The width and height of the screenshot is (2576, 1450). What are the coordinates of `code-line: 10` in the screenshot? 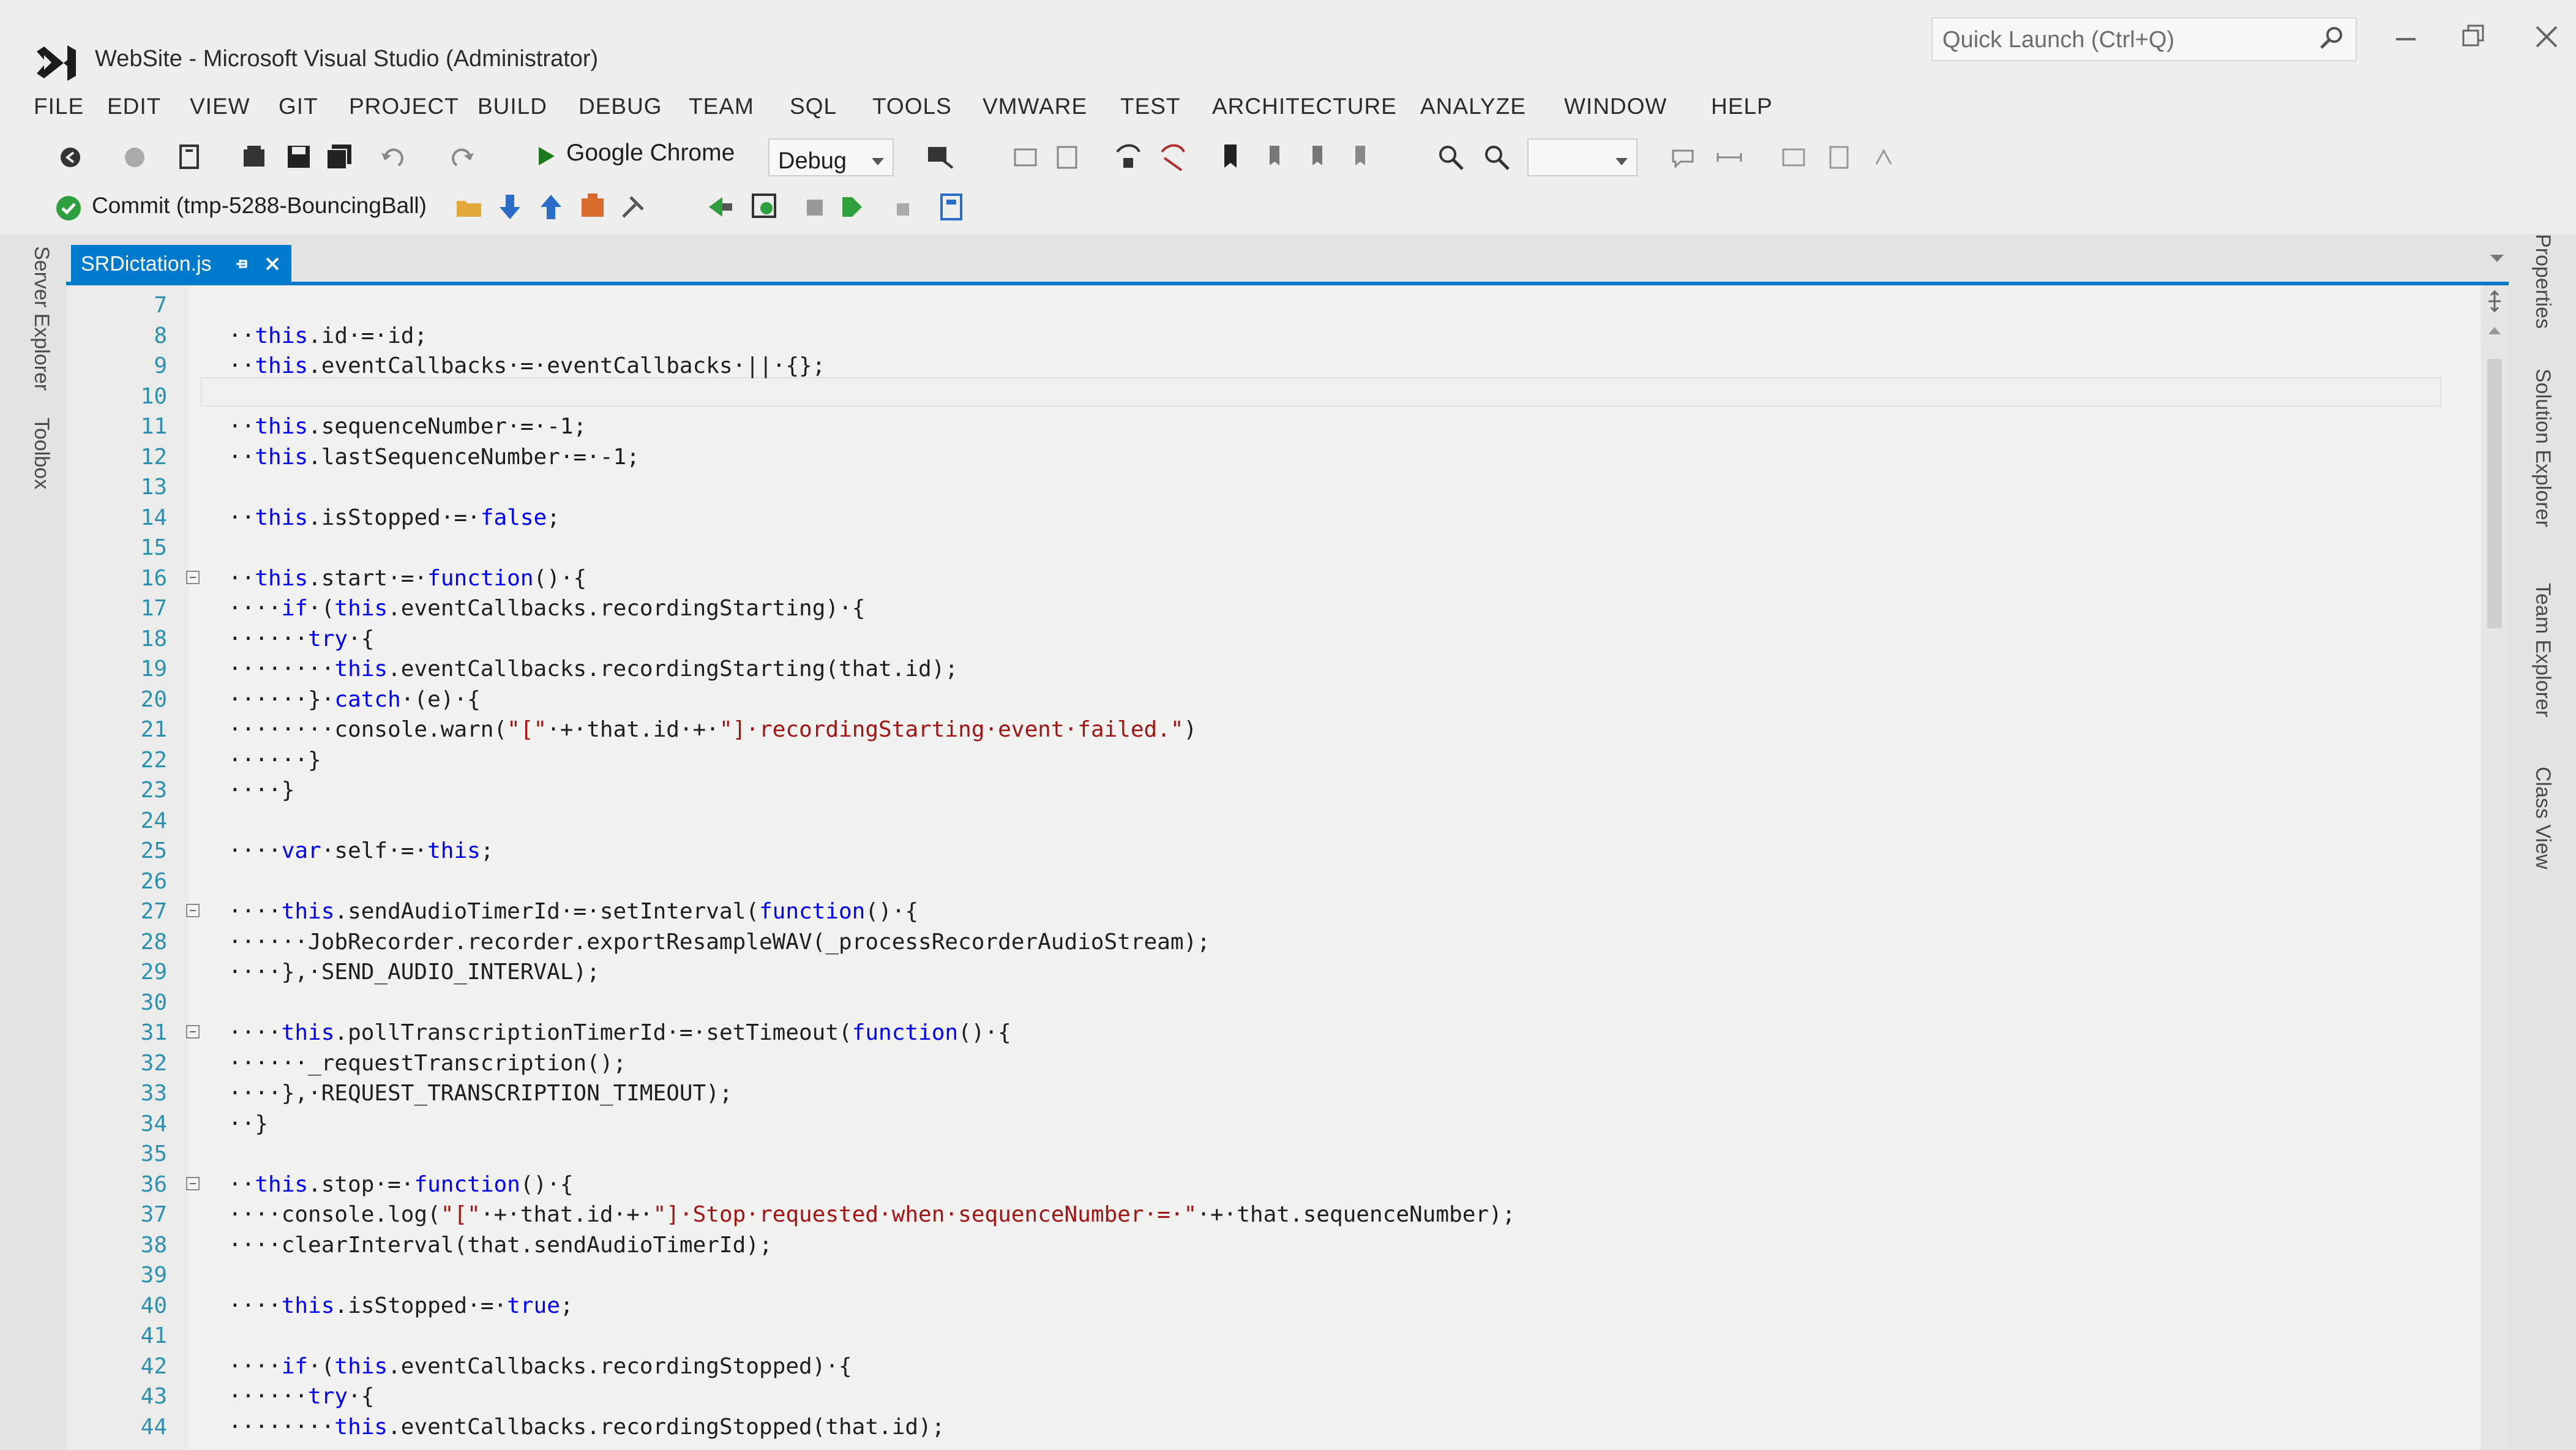 It's located at (1254, 396).